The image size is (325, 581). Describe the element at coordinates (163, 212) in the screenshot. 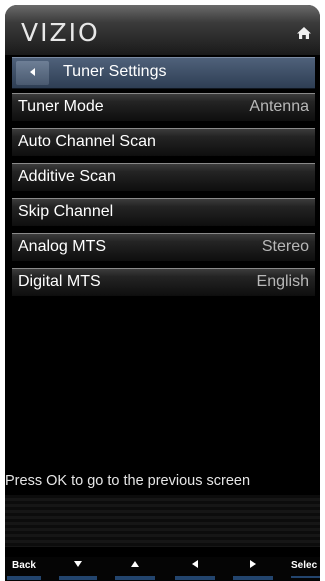

I see `menu-item-skip-channel: Skip Channel` at that location.